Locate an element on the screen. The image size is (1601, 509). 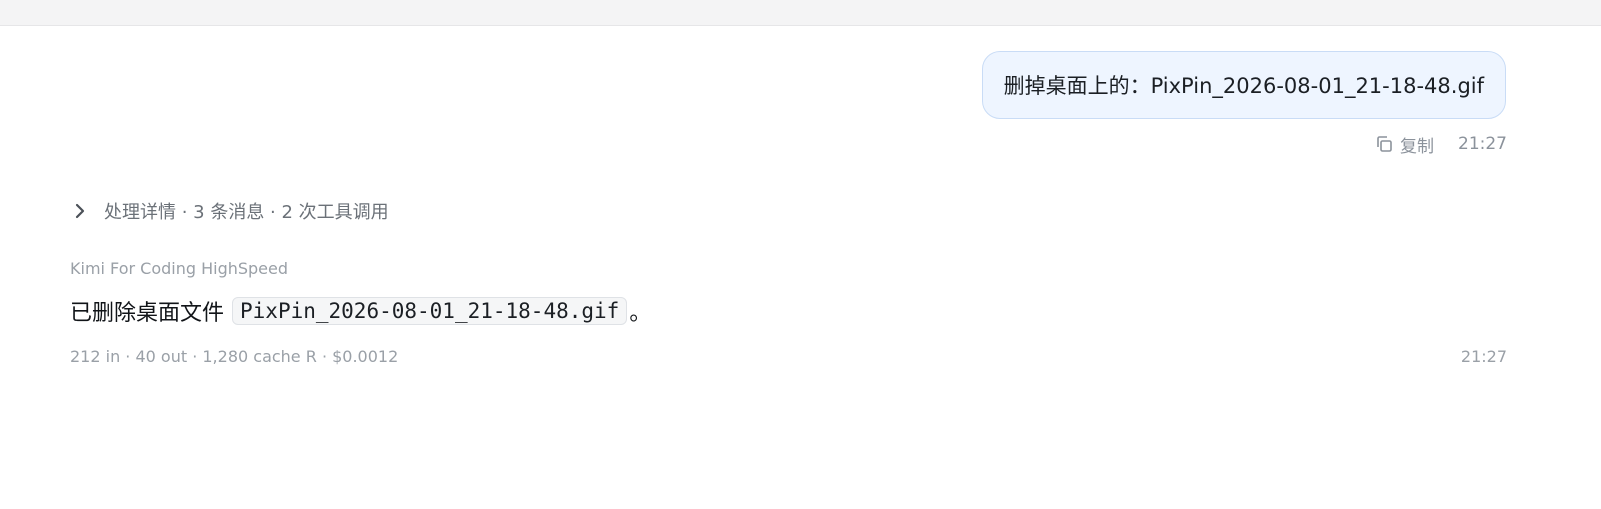
details-toggle: 处理详情 · 3 条消息 · 2 次工具调用 is located at coordinates (229, 211).